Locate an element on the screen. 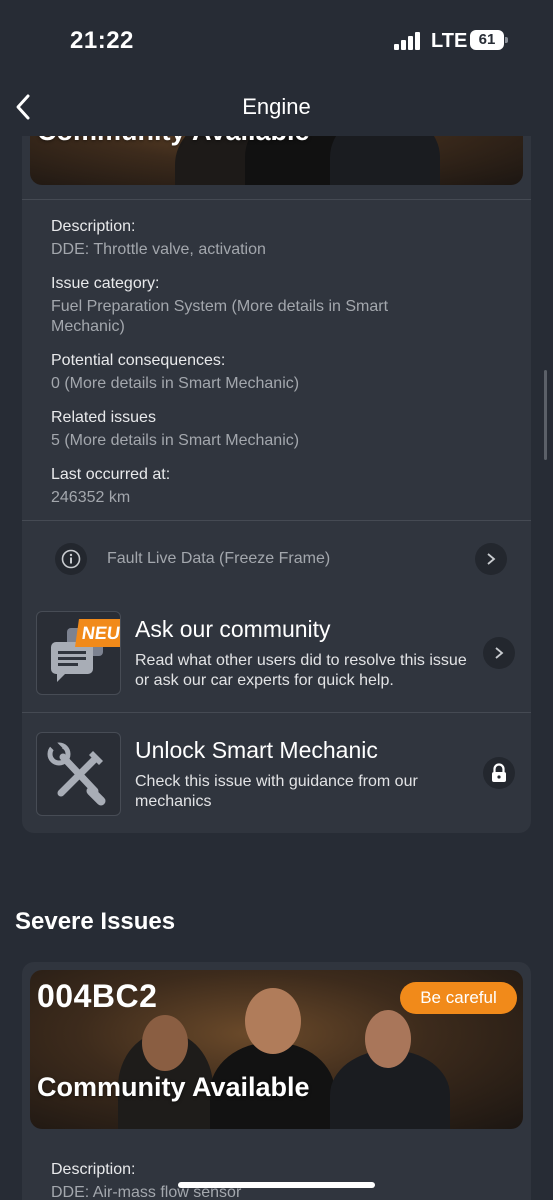 This screenshot has width=553, height=1200. field-label: Issue category: is located at coordinates (105, 283).